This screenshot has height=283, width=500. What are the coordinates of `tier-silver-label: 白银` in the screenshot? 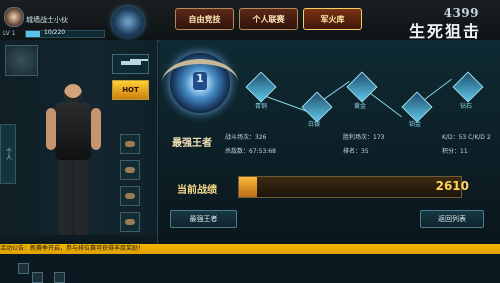 It's located at (314, 124).